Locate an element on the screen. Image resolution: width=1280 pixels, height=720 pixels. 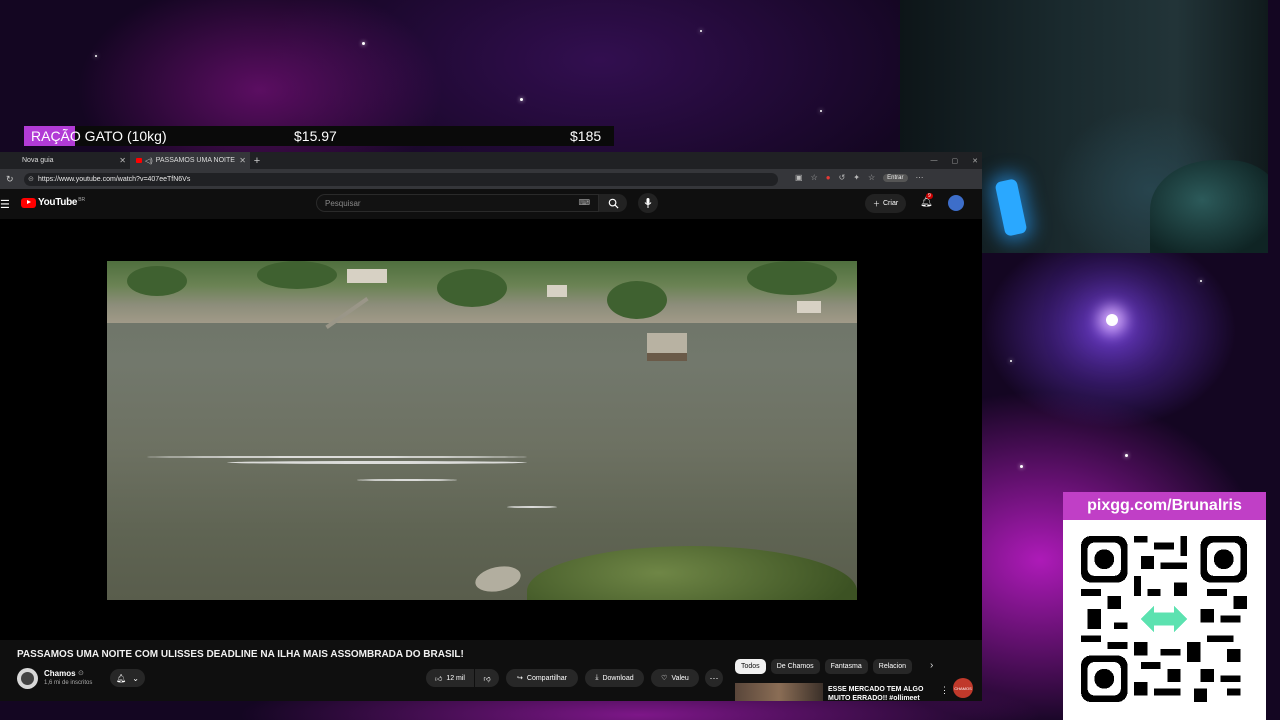
search-icon is located at coordinates (613, 203).